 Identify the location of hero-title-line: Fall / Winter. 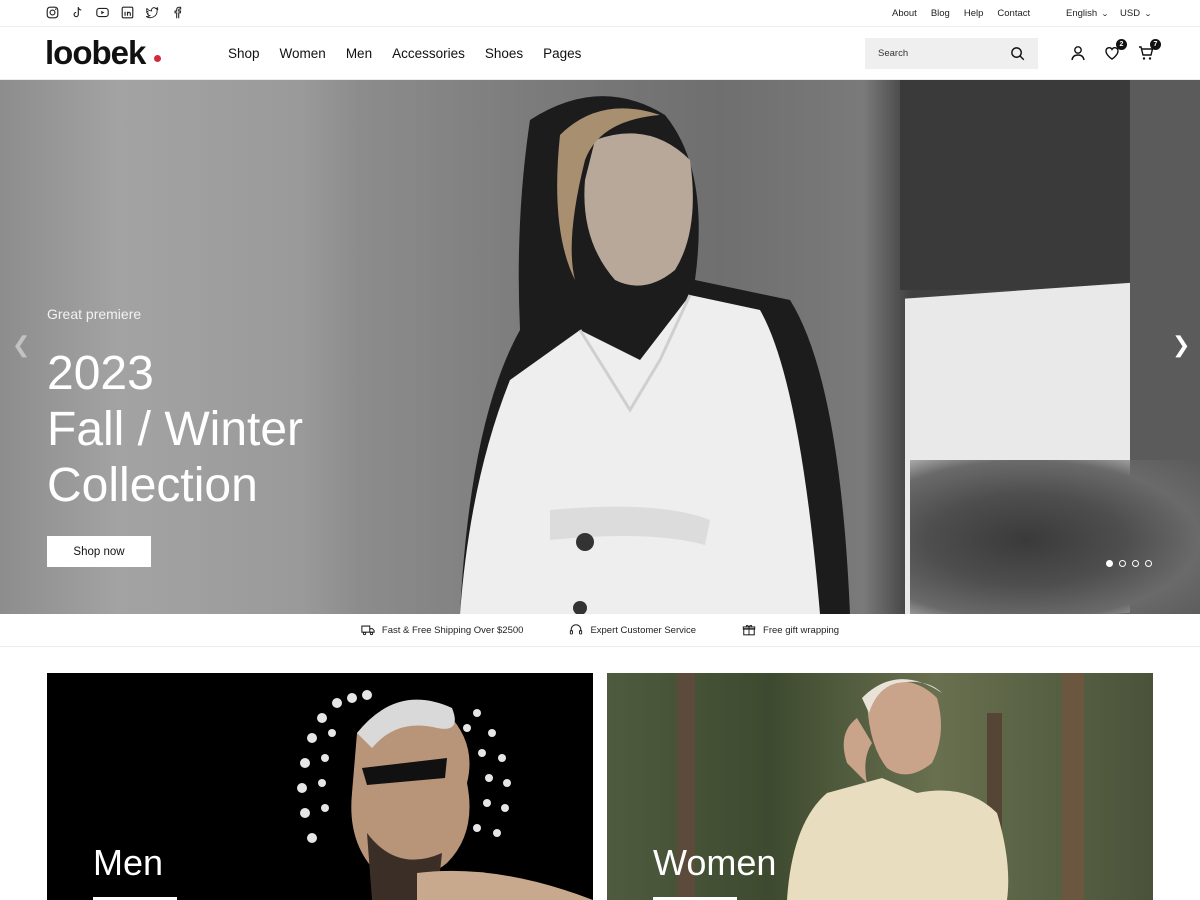
(175, 429).